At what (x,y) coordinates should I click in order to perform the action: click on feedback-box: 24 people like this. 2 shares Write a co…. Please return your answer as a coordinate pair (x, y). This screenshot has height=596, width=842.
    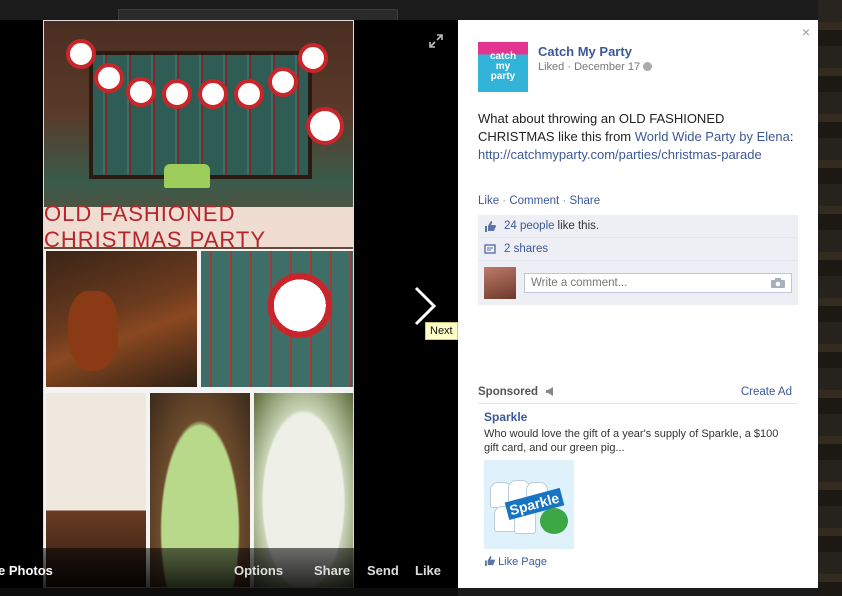
    Looking at the image, I should click on (638, 260).